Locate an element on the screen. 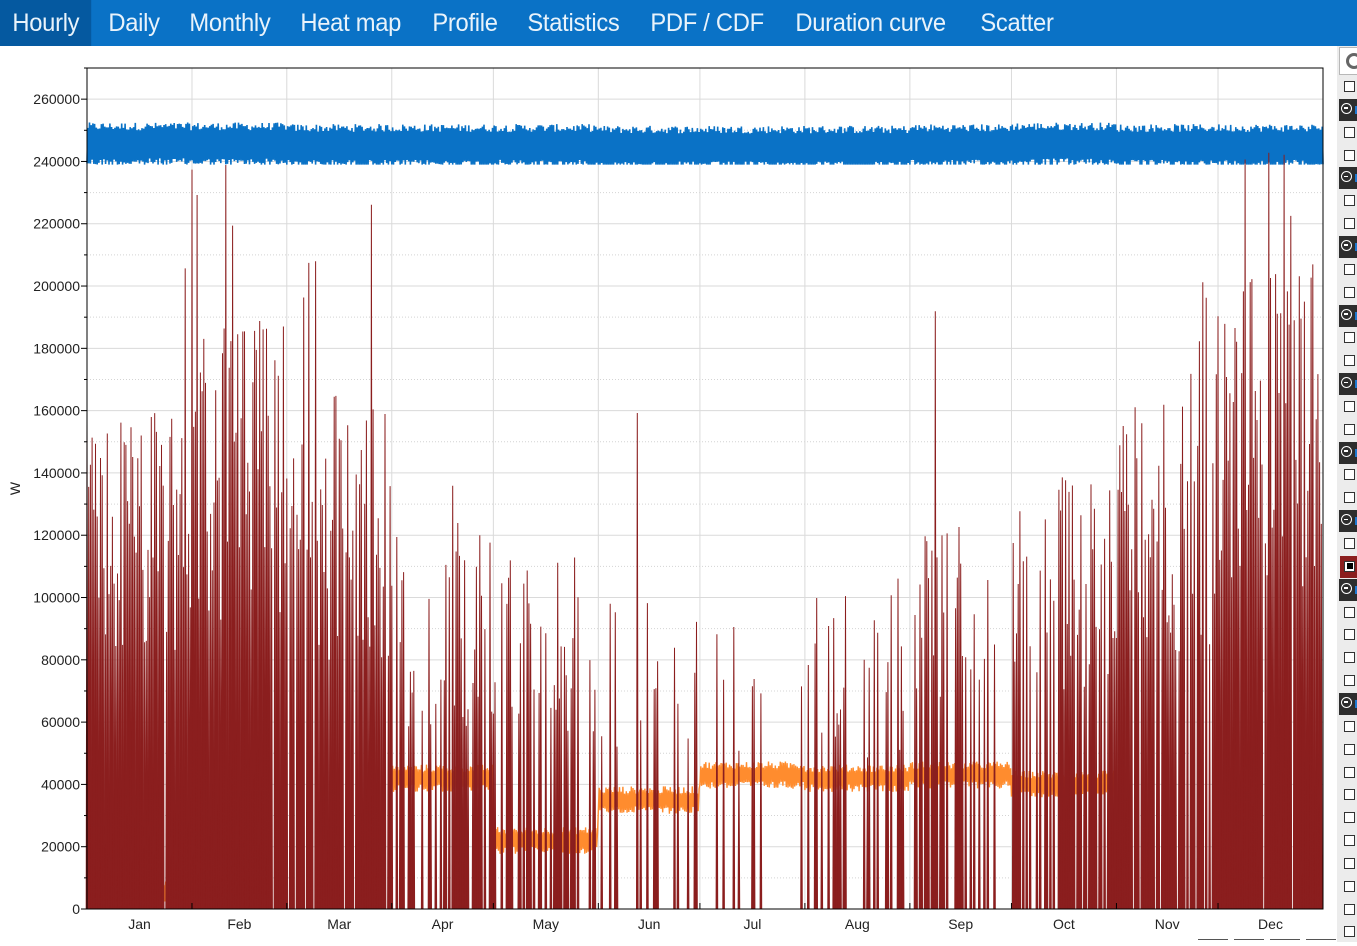 This screenshot has width=1357, height=946. series-legend-panel is located at coordinates (1347, 494).